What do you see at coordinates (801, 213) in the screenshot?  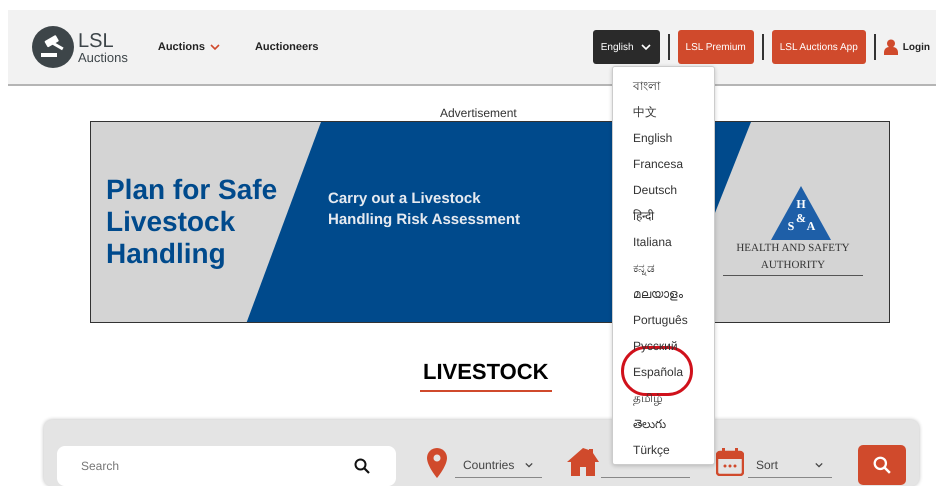 I see `authority-logo: H S&A` at bounding box center [801, 213].